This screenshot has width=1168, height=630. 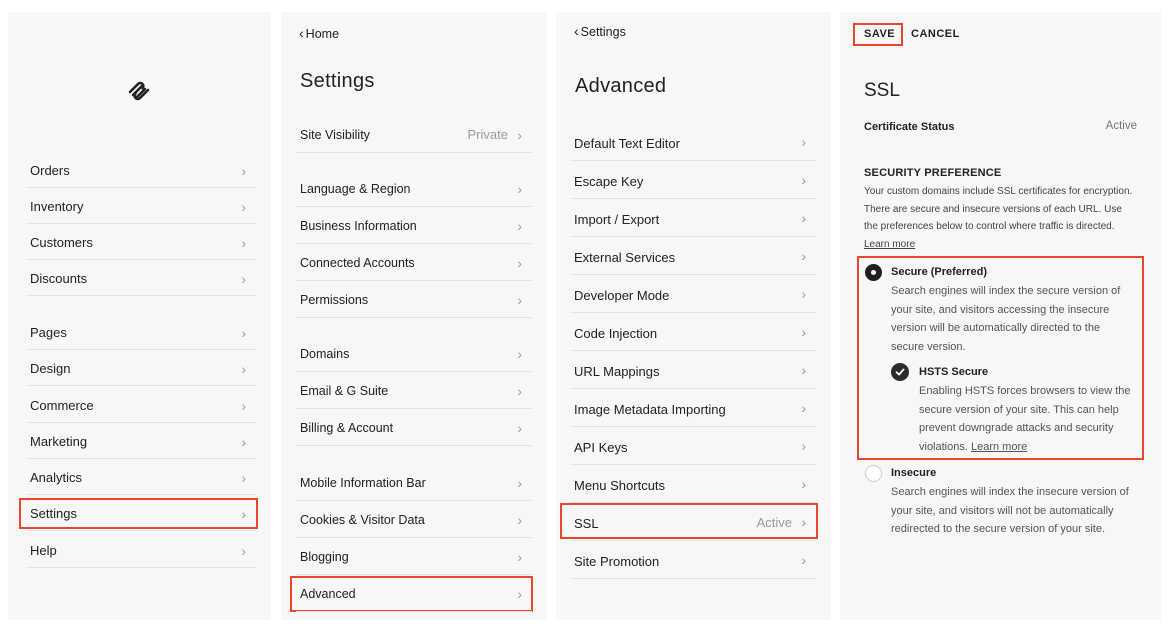 I want to click on advanced-item-url-mappings: URL Mappings ›, so click(x=693, y=370).